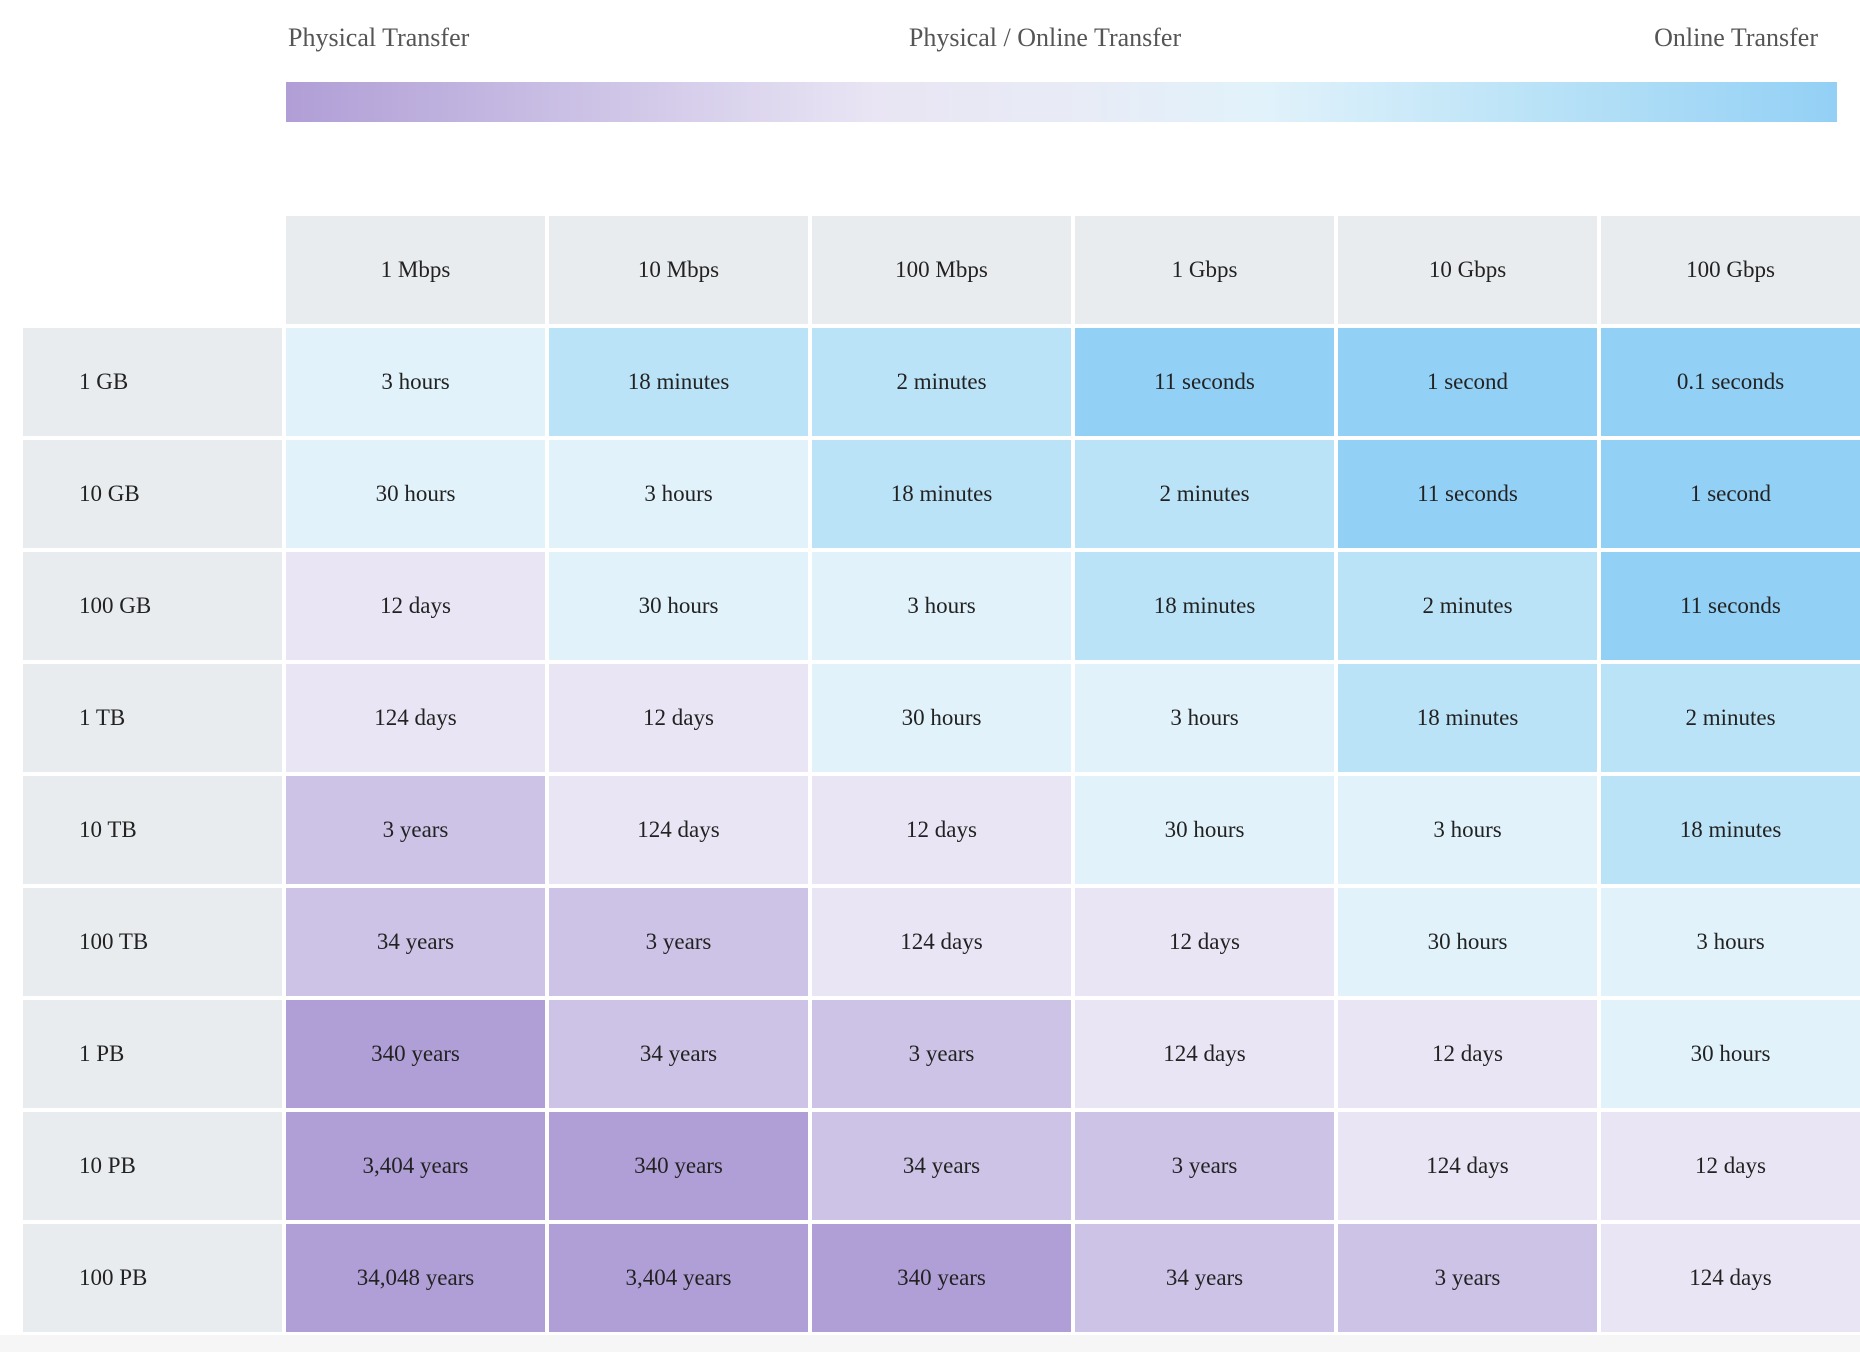  What do you see at coordinates (152, 382) in the screenshot?
I see `row-header: 1 GB` at bounding box center [152, 382].